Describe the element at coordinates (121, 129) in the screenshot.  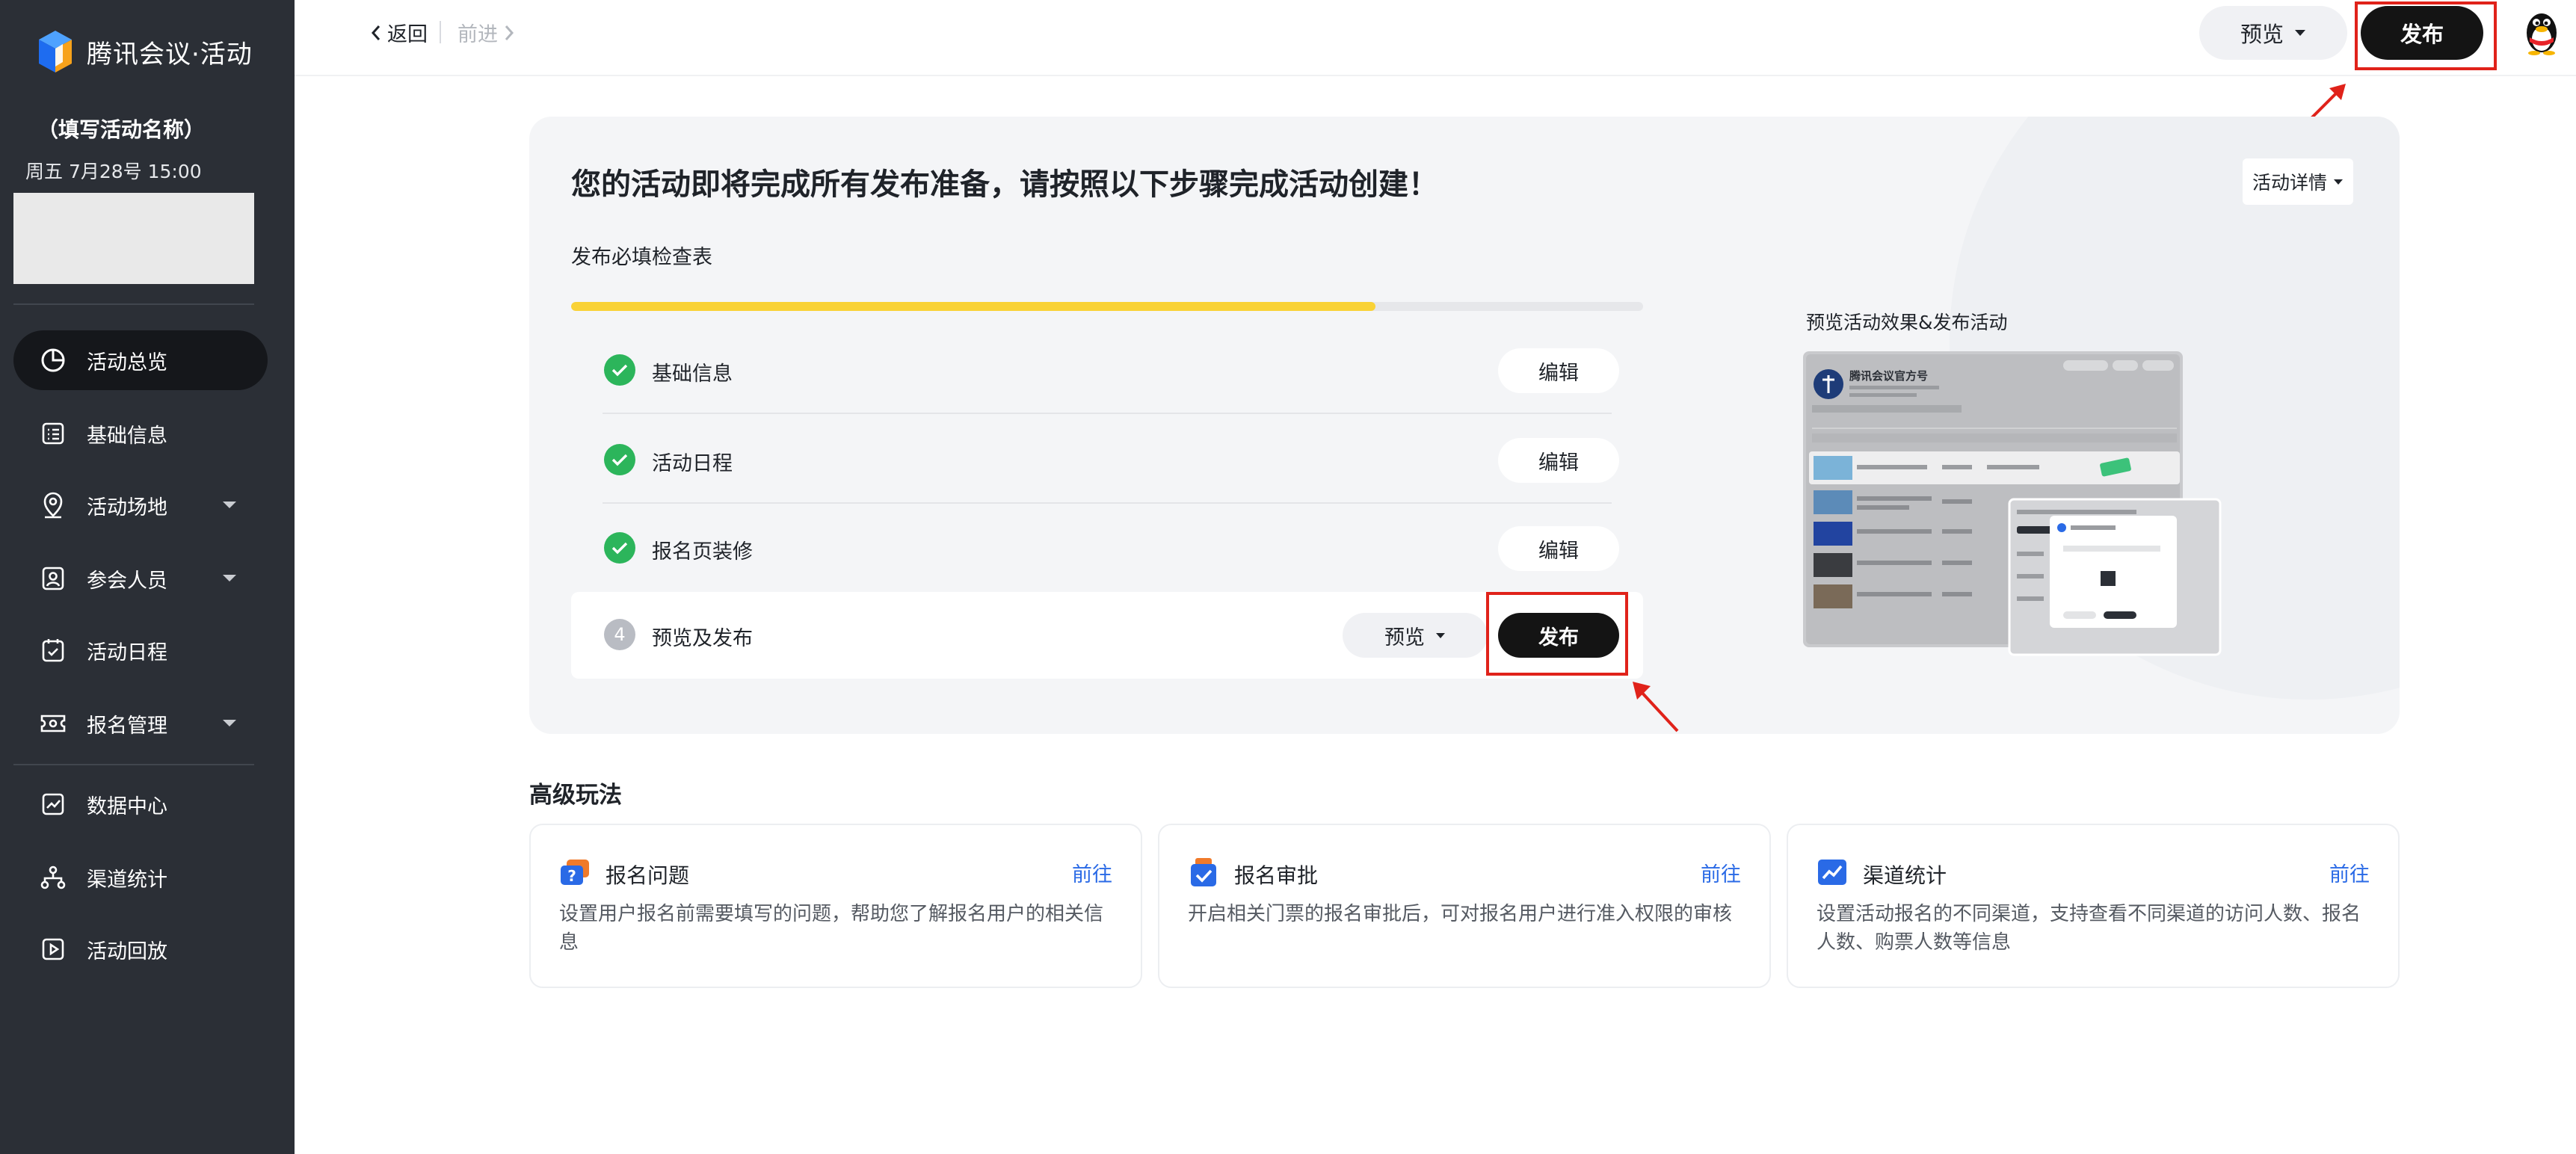
I see `event-name: （填写活动名称）` at that location.